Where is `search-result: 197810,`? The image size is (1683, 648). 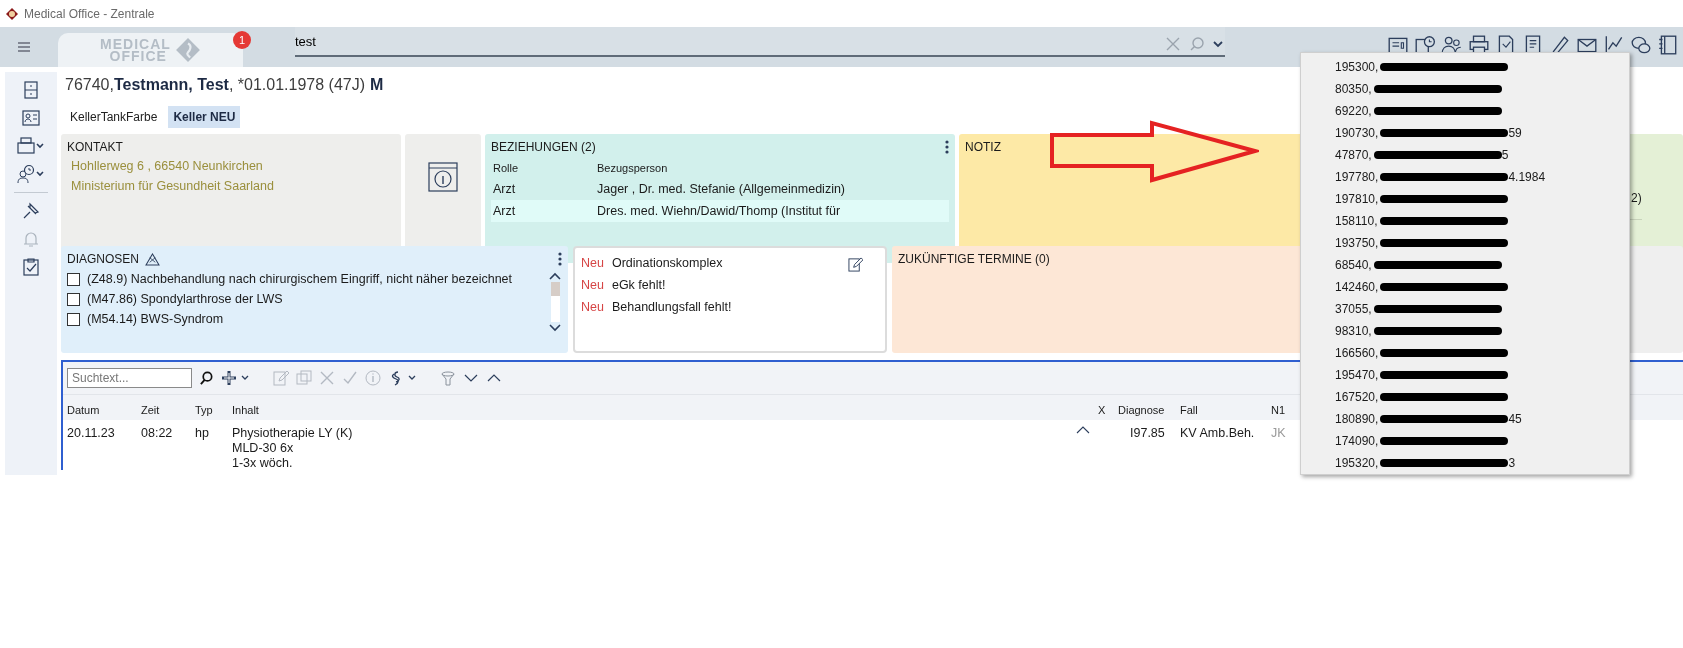
search-result: 197810, is located at coordinates (1465, 199).